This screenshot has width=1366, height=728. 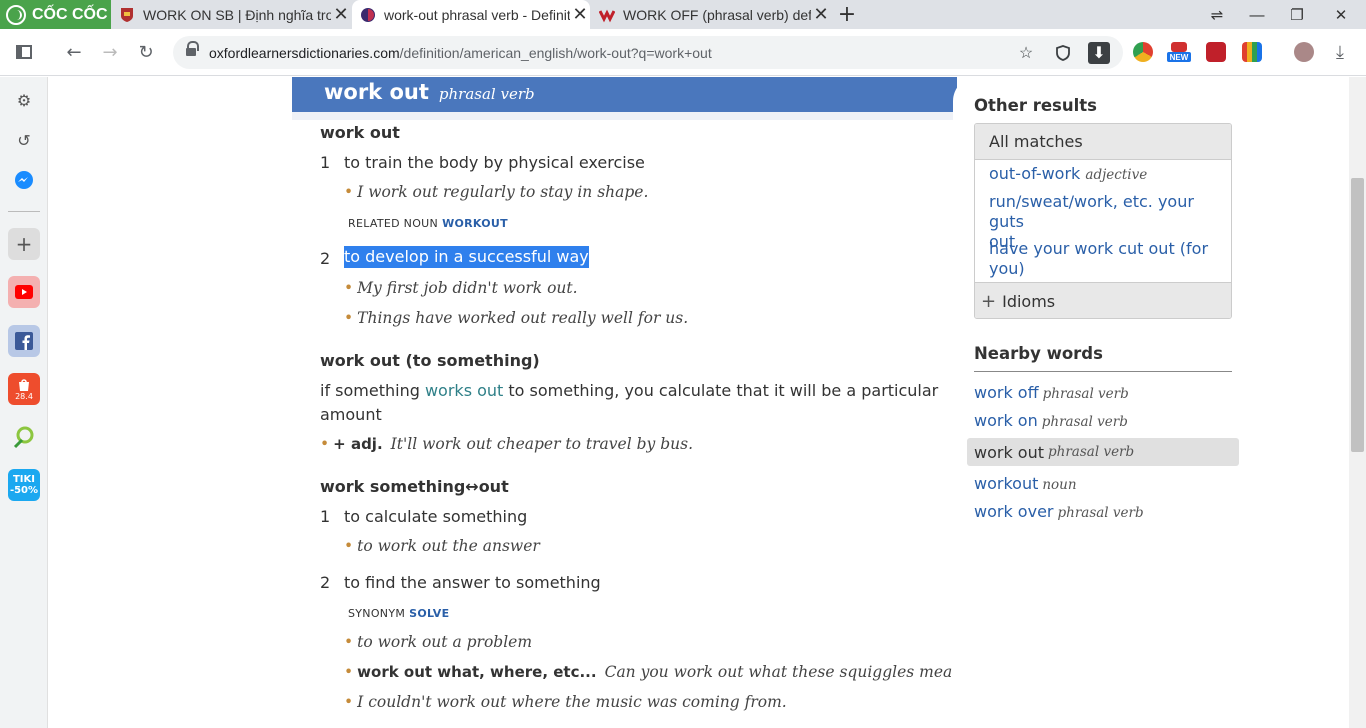 I want to click on phrasal-verb-heading: work out (to something), so click(x=430, y=360).